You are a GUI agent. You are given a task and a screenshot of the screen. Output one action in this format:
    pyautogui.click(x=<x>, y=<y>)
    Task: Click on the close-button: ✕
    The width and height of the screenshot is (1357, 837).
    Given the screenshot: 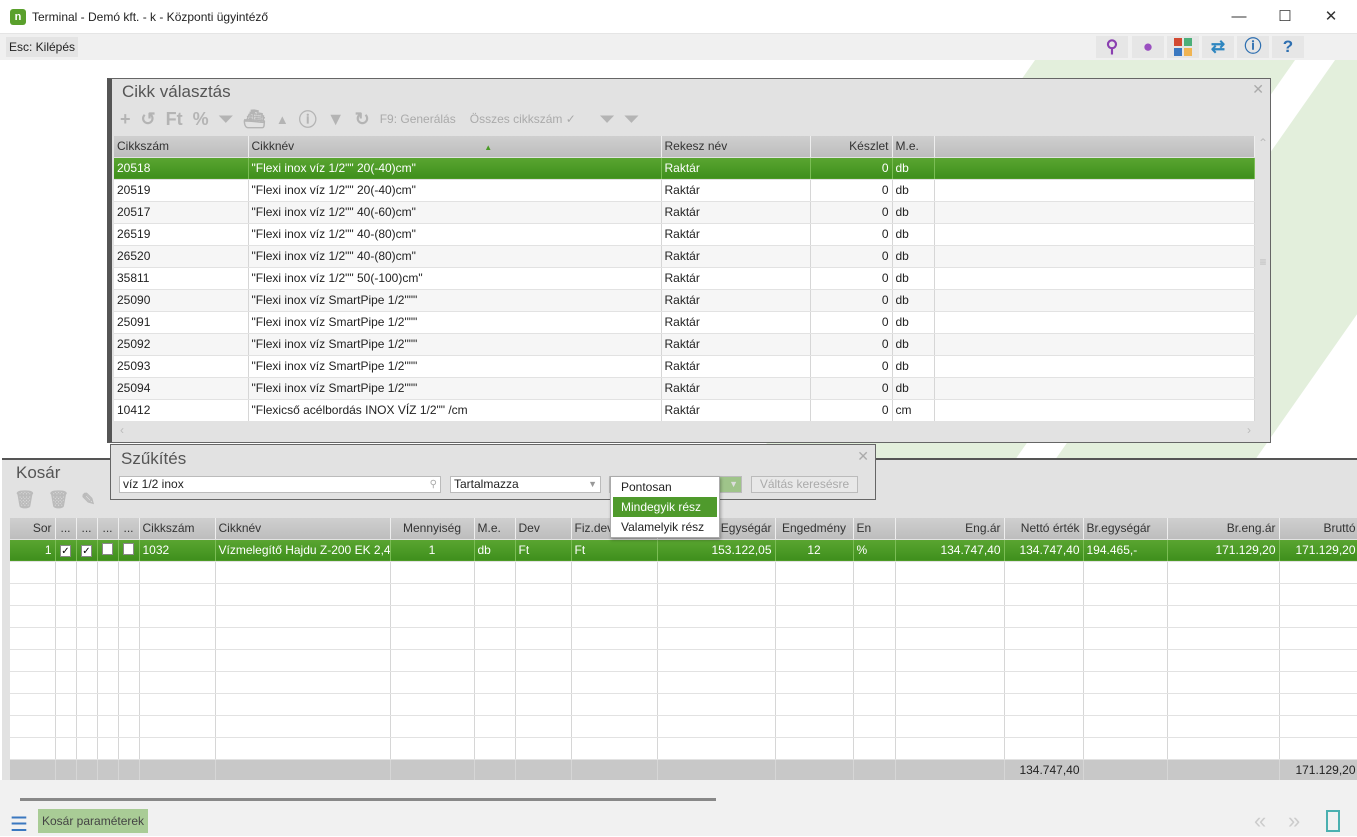 What is the action you would take?
    pyautogui.click(x=1331, y=17)
    